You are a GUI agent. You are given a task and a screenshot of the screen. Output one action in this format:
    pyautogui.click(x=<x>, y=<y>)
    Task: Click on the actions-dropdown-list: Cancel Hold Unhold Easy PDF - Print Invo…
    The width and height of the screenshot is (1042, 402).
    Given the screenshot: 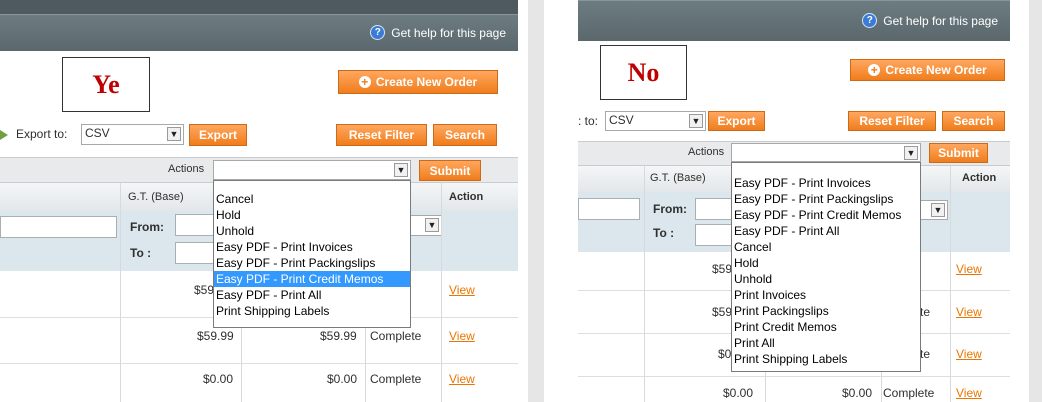 What is the action you would take?
    pyautogui.click(x=312, y=254)
    